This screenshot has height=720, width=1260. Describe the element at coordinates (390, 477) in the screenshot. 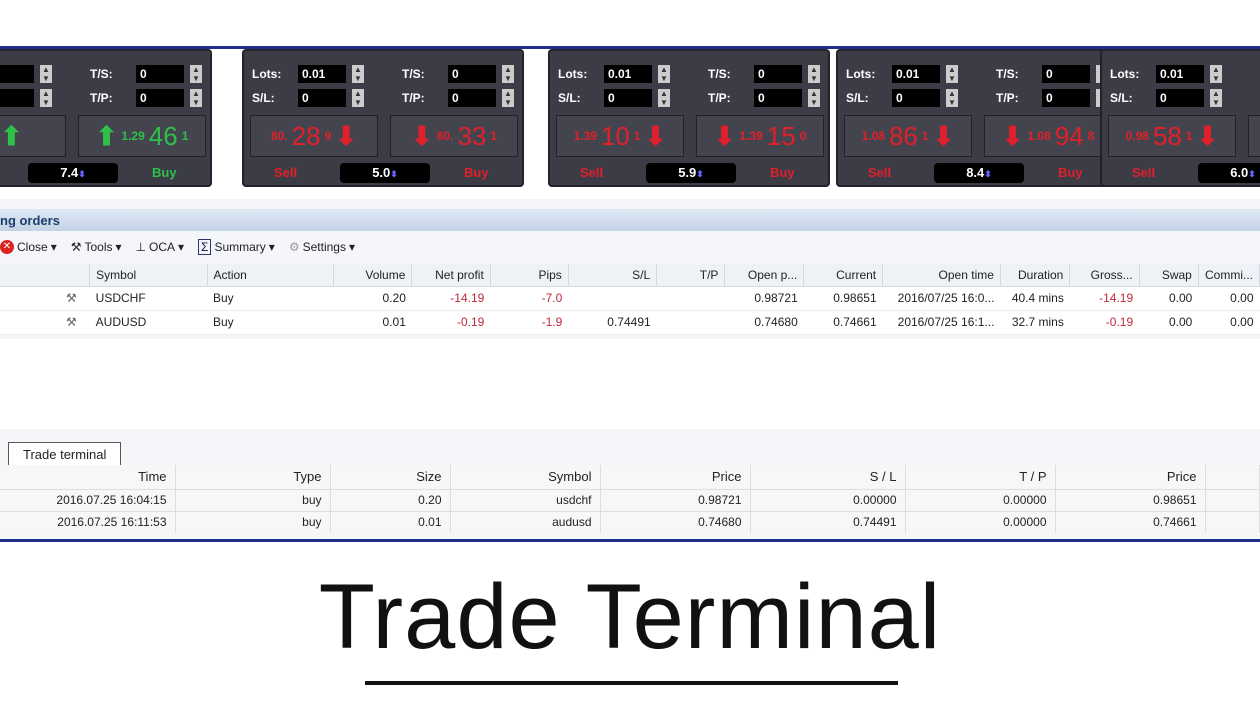

I see `column-header: Size` at that location.